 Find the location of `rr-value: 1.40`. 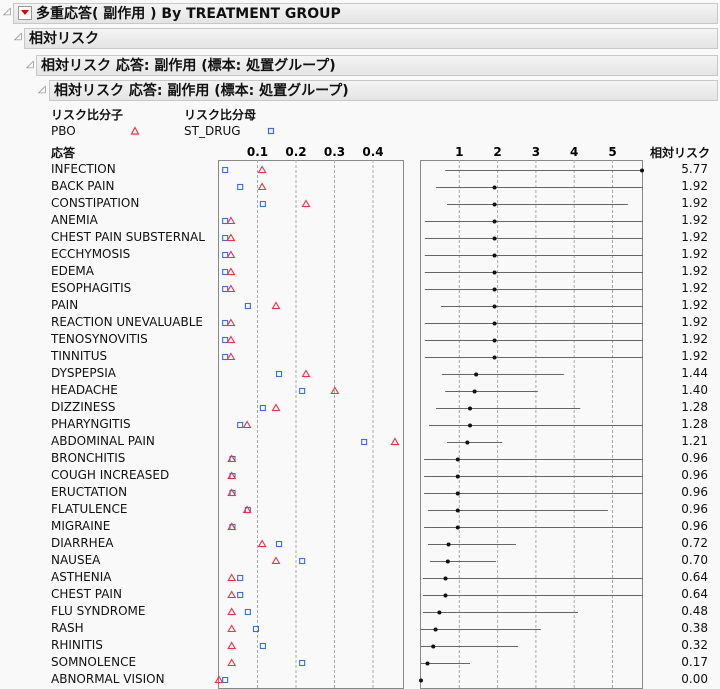

rr-value: 1.40 is located at coordinates (694, 390).